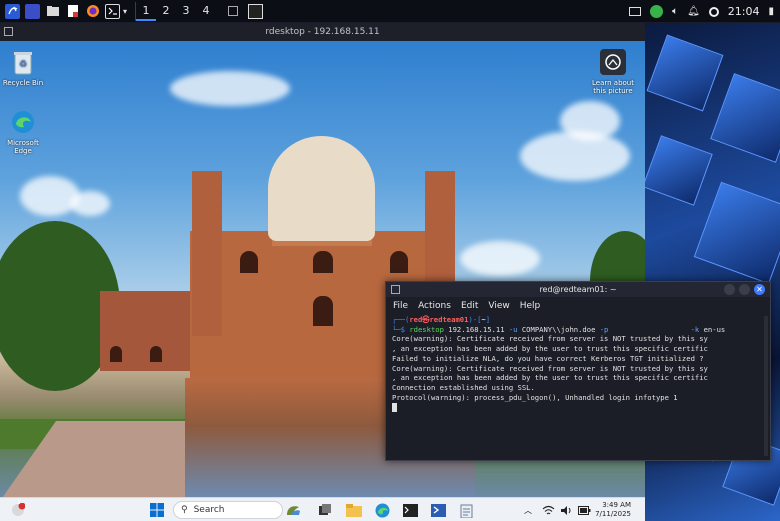  I want to click on firefox-icon, so click(92, 11).